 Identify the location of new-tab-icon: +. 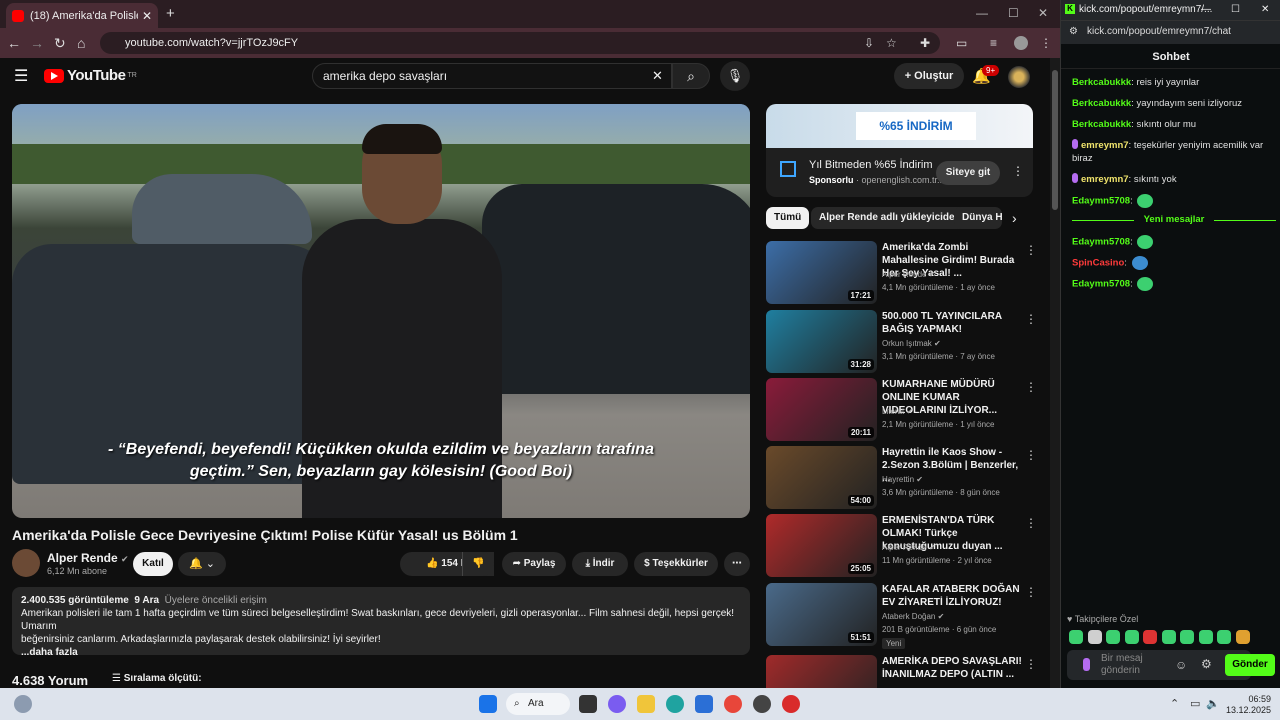
(170, 13).